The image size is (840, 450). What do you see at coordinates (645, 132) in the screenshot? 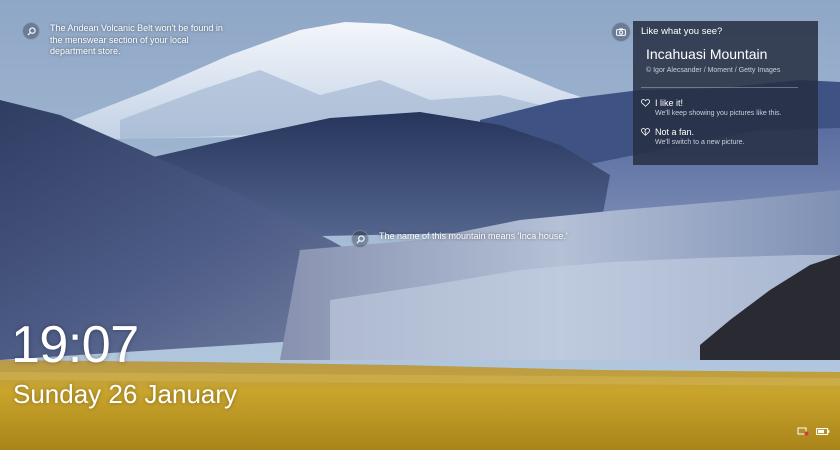
I see `broken-heart-icon` at bounding box center [645, 132].